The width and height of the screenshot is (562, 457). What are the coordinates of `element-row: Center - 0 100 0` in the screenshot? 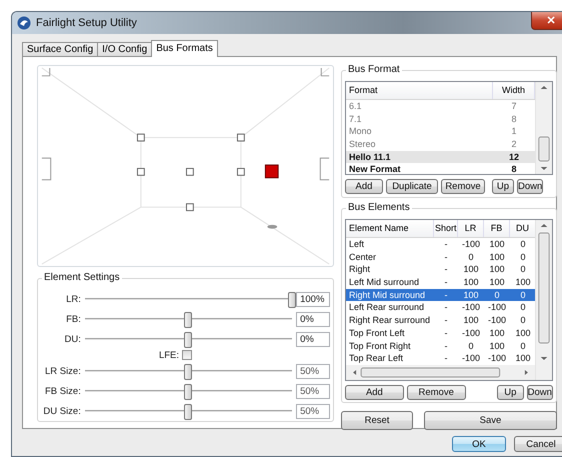 It's located at (440, 257).